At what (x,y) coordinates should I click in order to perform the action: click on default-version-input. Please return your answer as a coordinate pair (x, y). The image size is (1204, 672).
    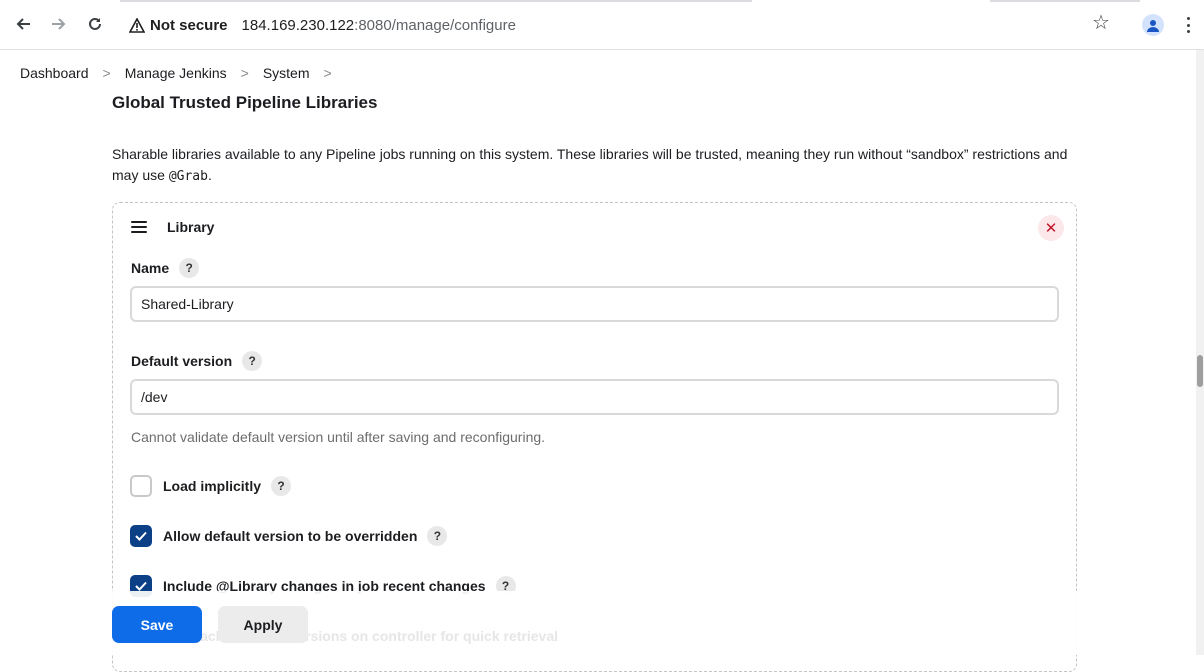
    Looking at the image, I should click on (594, 397).